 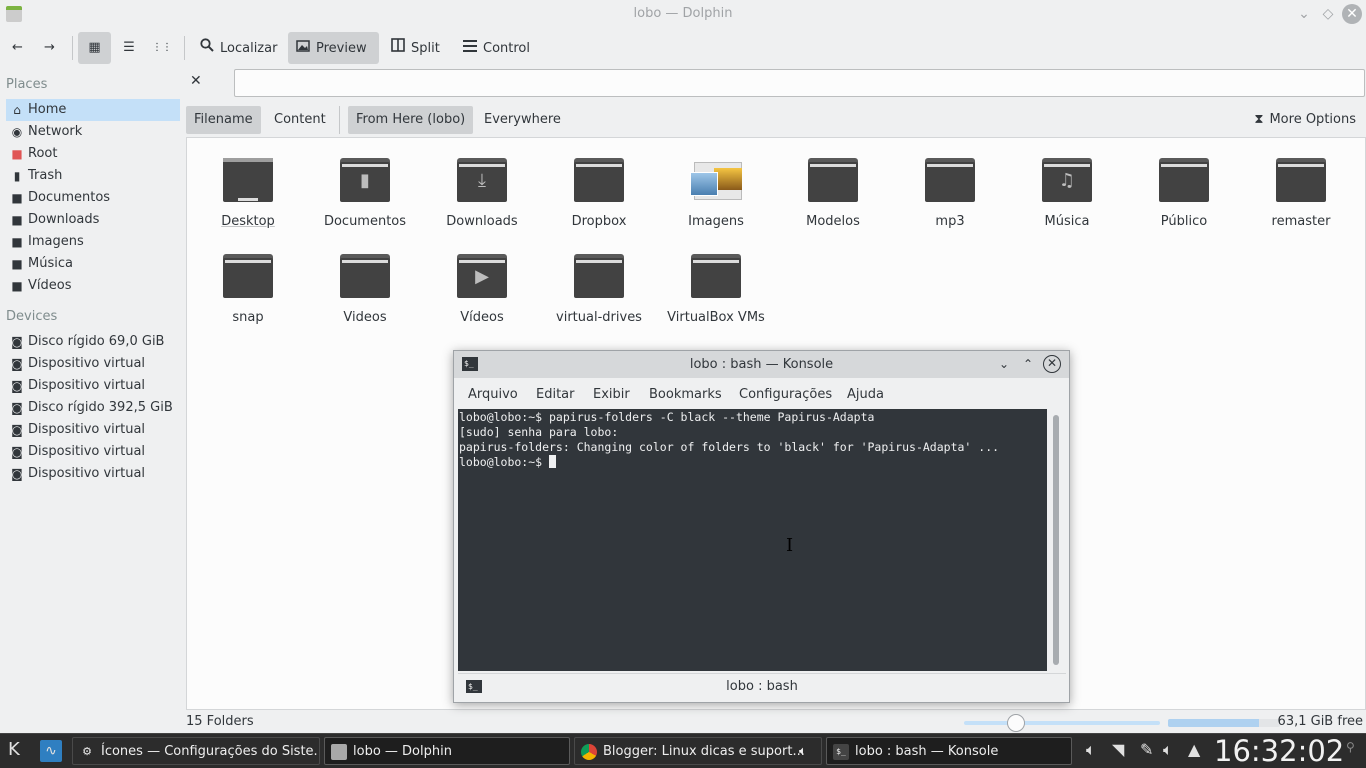 I want to click on filter-everywhere: Everywhere, so click(x=522, y=120).